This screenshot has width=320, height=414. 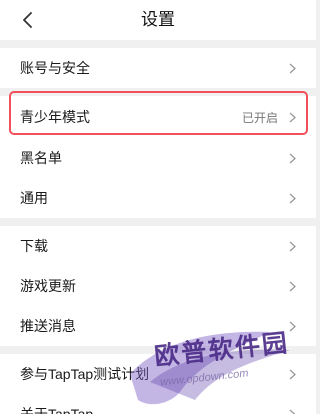 What do you see at coordinates (158, 246) in the screenshot?
I see `settings-item-download: 下载` at bounding box center [158, 246].